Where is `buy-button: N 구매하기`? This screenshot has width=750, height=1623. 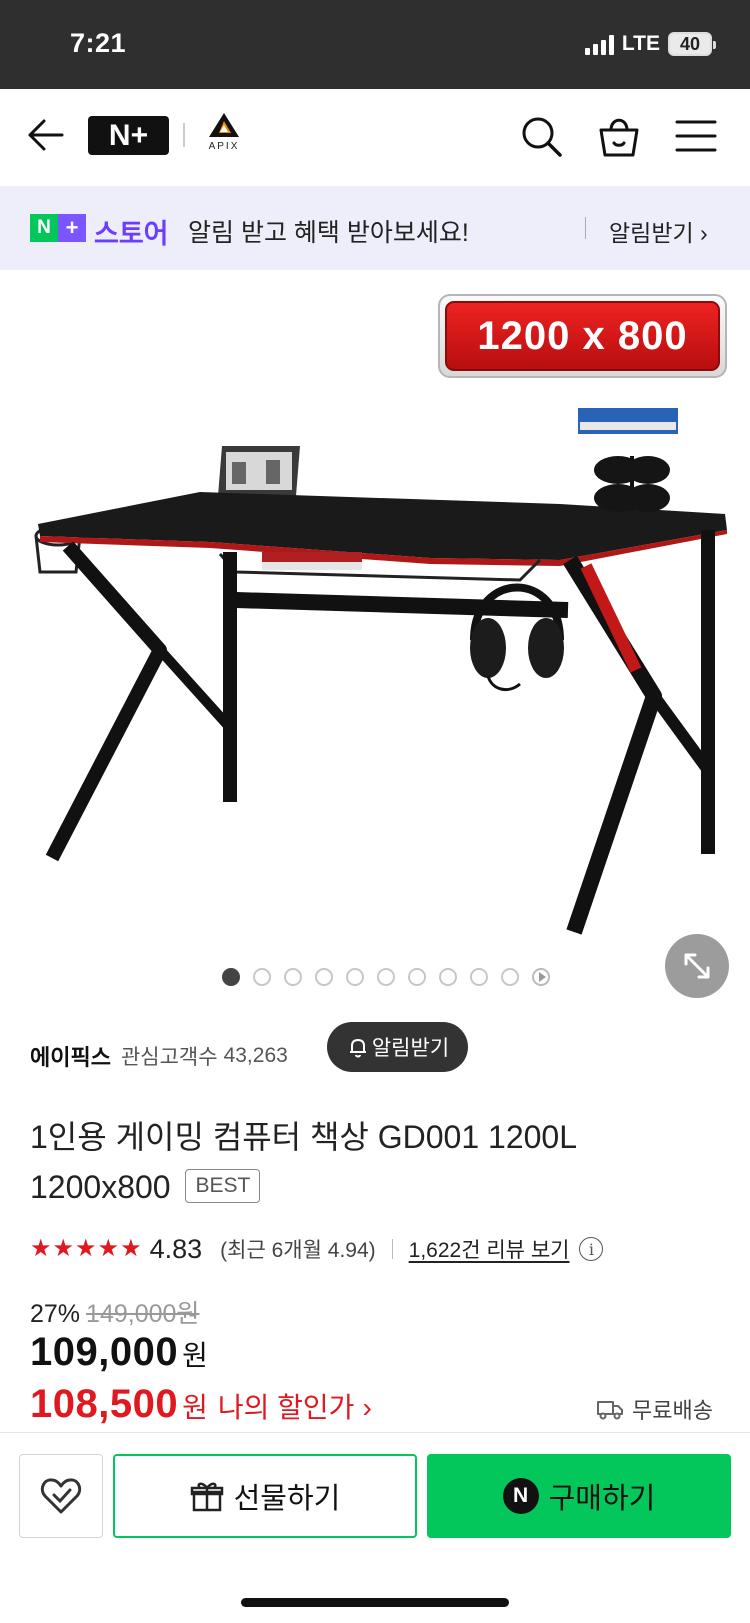
buy-button: N 구매하기 is located at coordinates (579, 1496).